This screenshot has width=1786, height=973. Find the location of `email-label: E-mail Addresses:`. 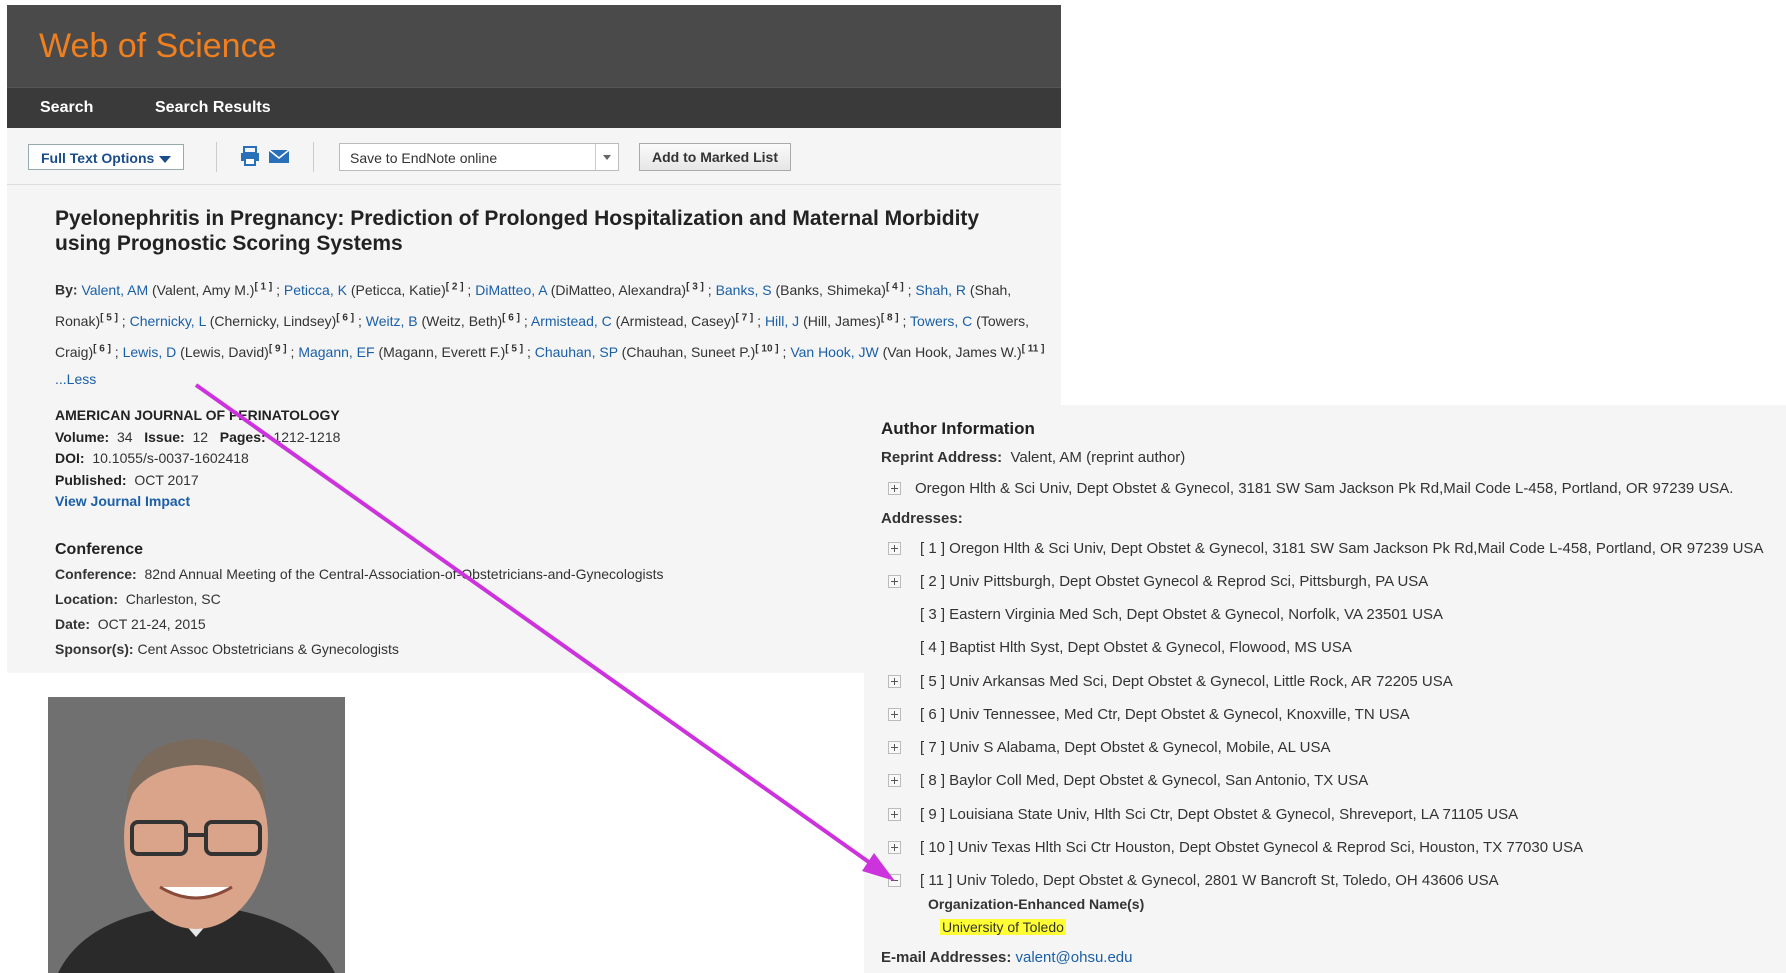

email-label: E-mail Addresses: is located at coordinates (946, 957).